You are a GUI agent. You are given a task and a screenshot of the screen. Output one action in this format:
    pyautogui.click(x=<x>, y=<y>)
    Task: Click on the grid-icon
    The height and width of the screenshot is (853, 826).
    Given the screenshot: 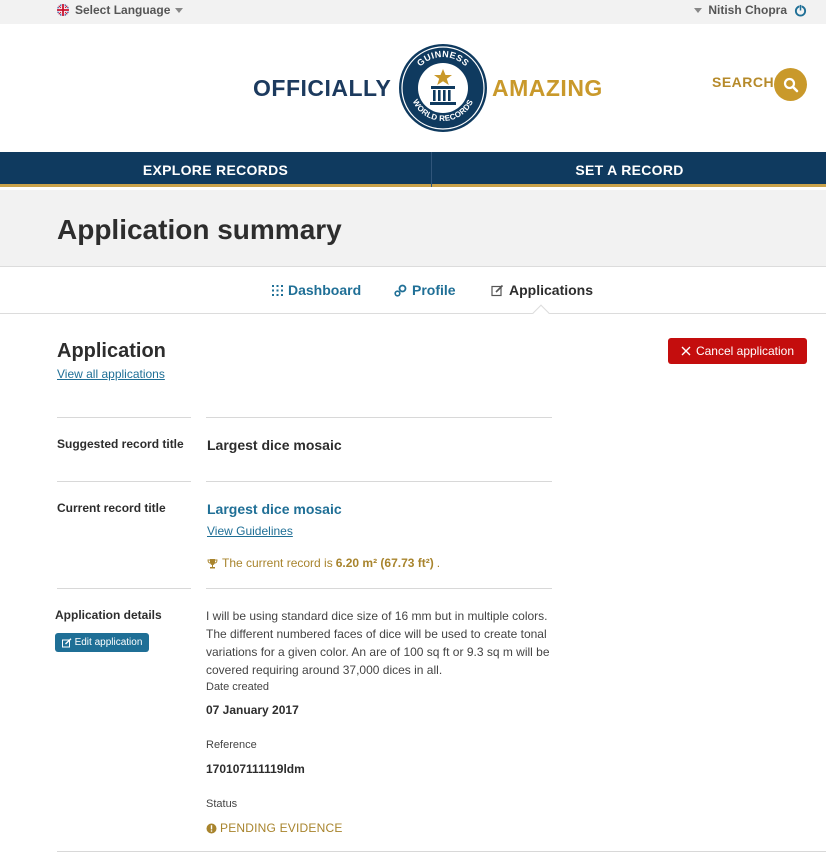 What is the action you would take?
    pyautogui.click(x=277, y=290)
    